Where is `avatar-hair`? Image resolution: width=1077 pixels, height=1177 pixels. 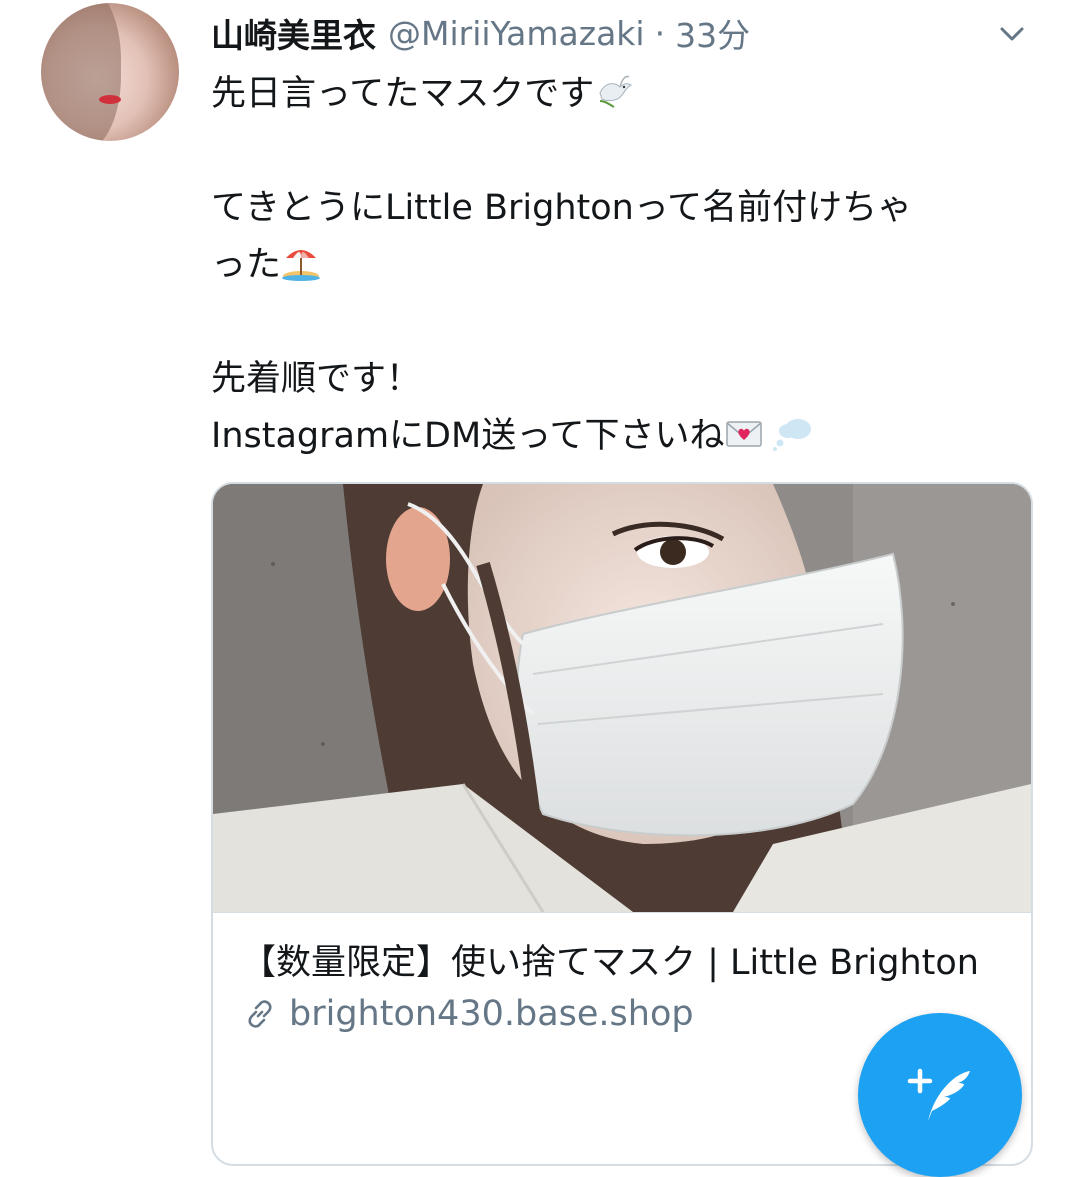 avatar-hair is located at coordinates (81, 72).